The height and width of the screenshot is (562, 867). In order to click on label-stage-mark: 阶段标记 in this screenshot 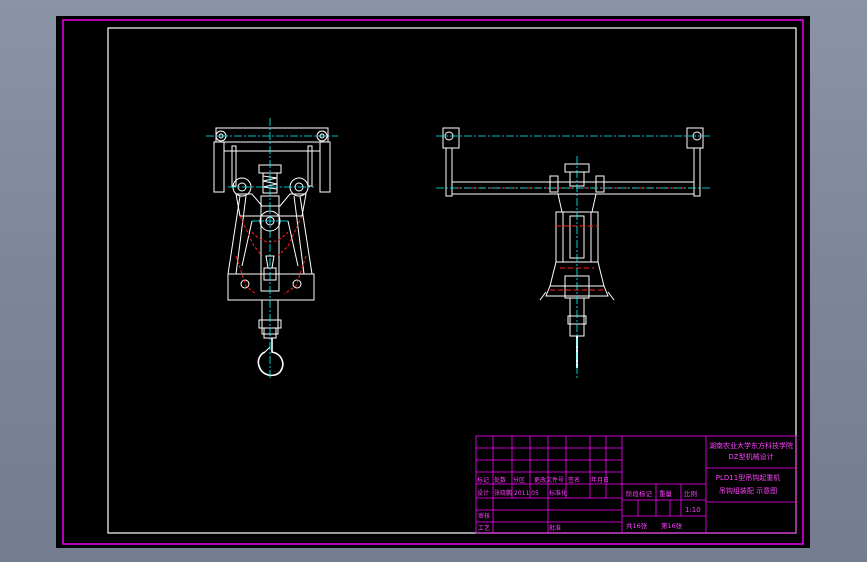, I will do `click(639, 493)`.